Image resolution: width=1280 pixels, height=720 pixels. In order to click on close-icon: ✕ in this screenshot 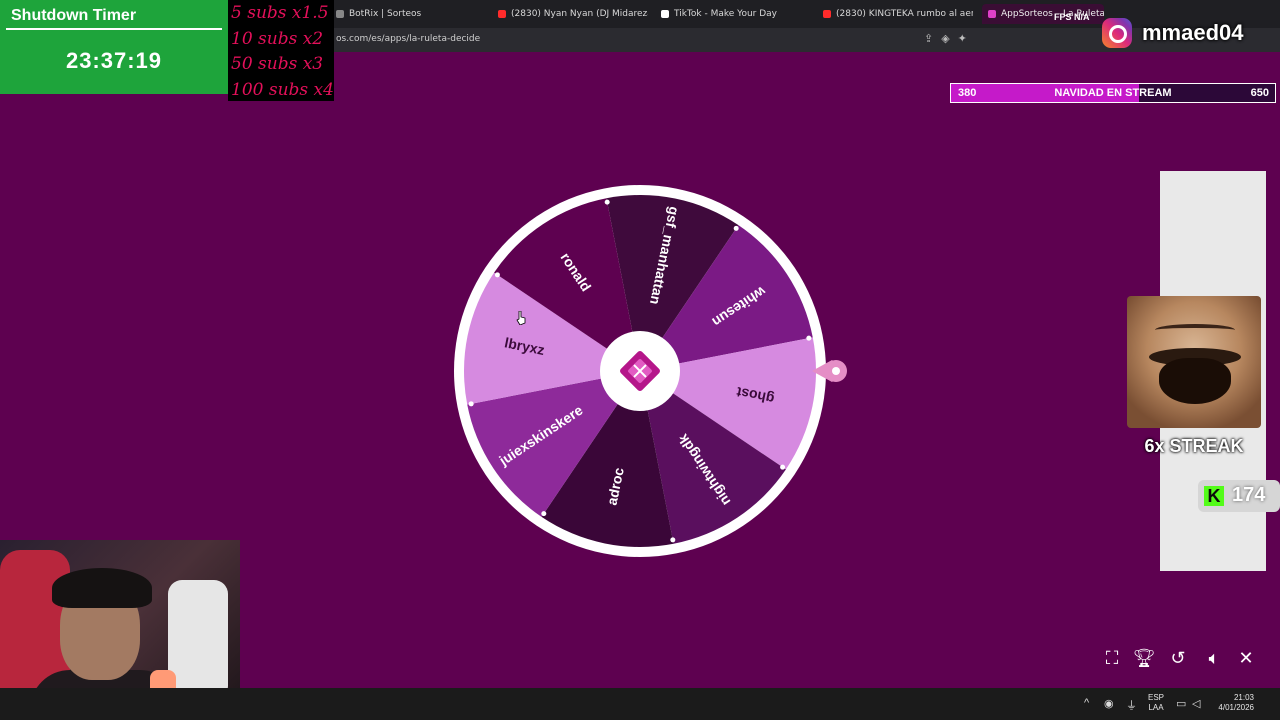, I will do `click(1246, 658)`.